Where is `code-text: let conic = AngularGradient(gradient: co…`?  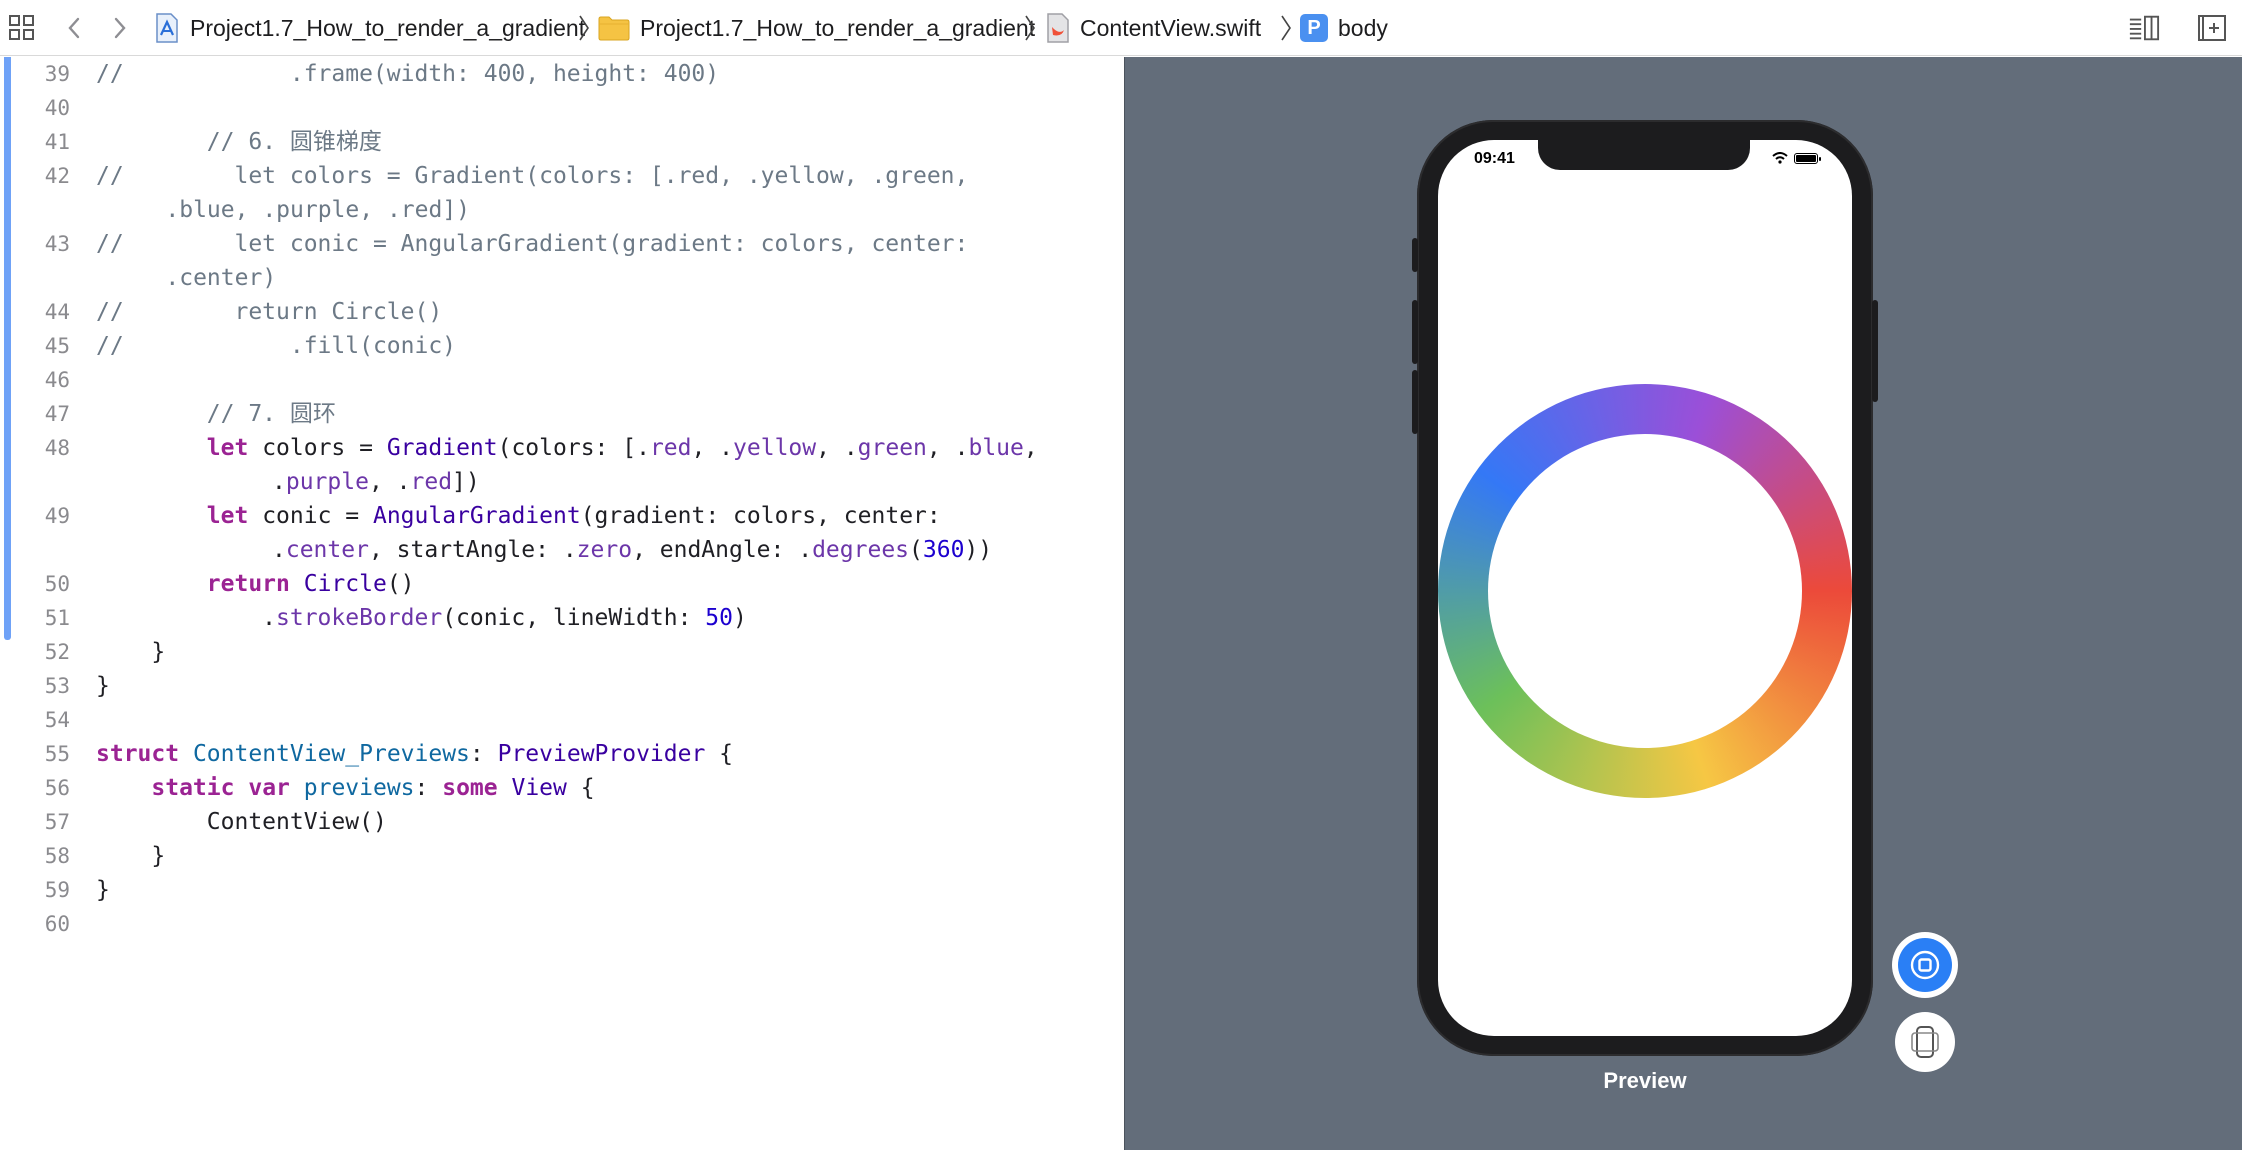 code-text: let conic = AngularGradient(gradient: co… is located at coordinates (573, 516).